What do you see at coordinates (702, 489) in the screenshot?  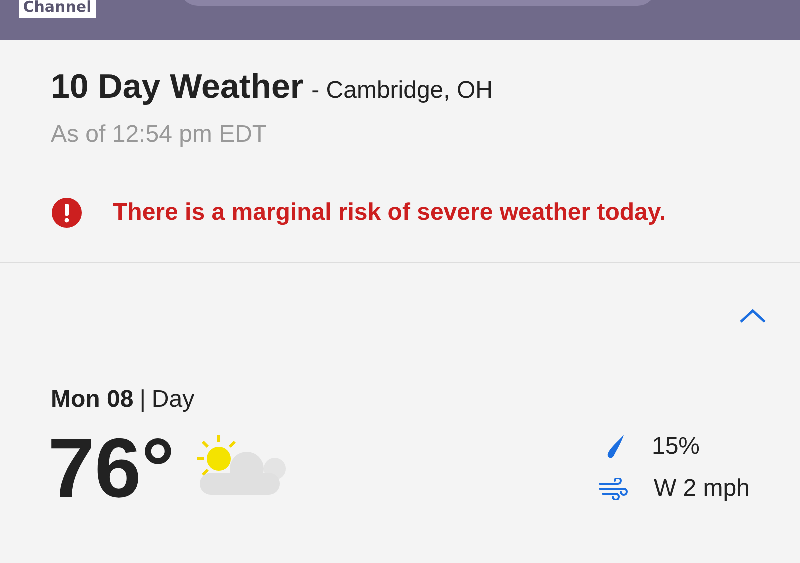 I see `wind: W 2 mph` at bounding box center [702, 489].